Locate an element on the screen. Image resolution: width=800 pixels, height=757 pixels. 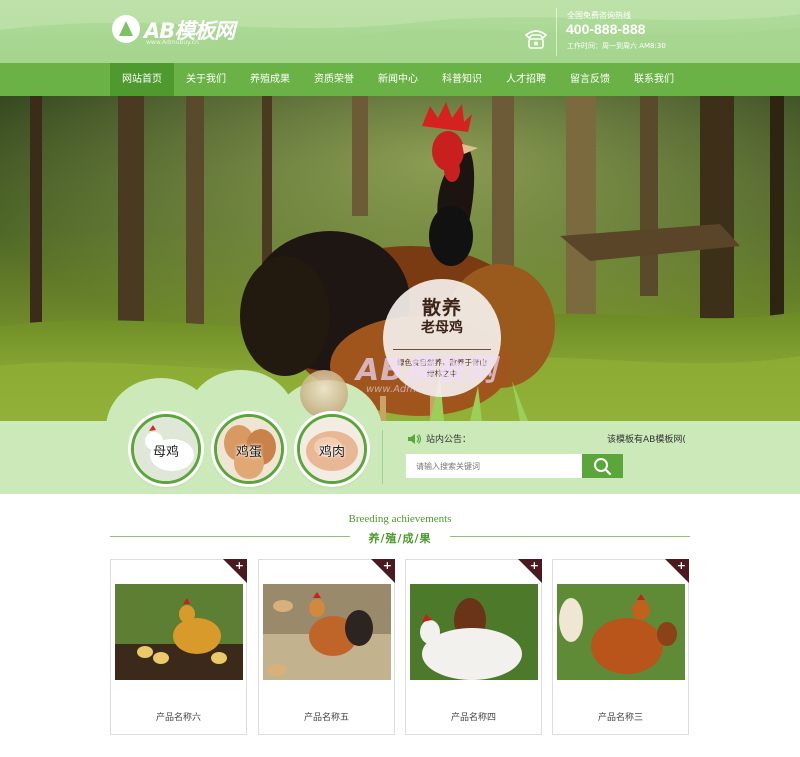
category-meat: 鸡肉 is located at coordinates (332, 449).